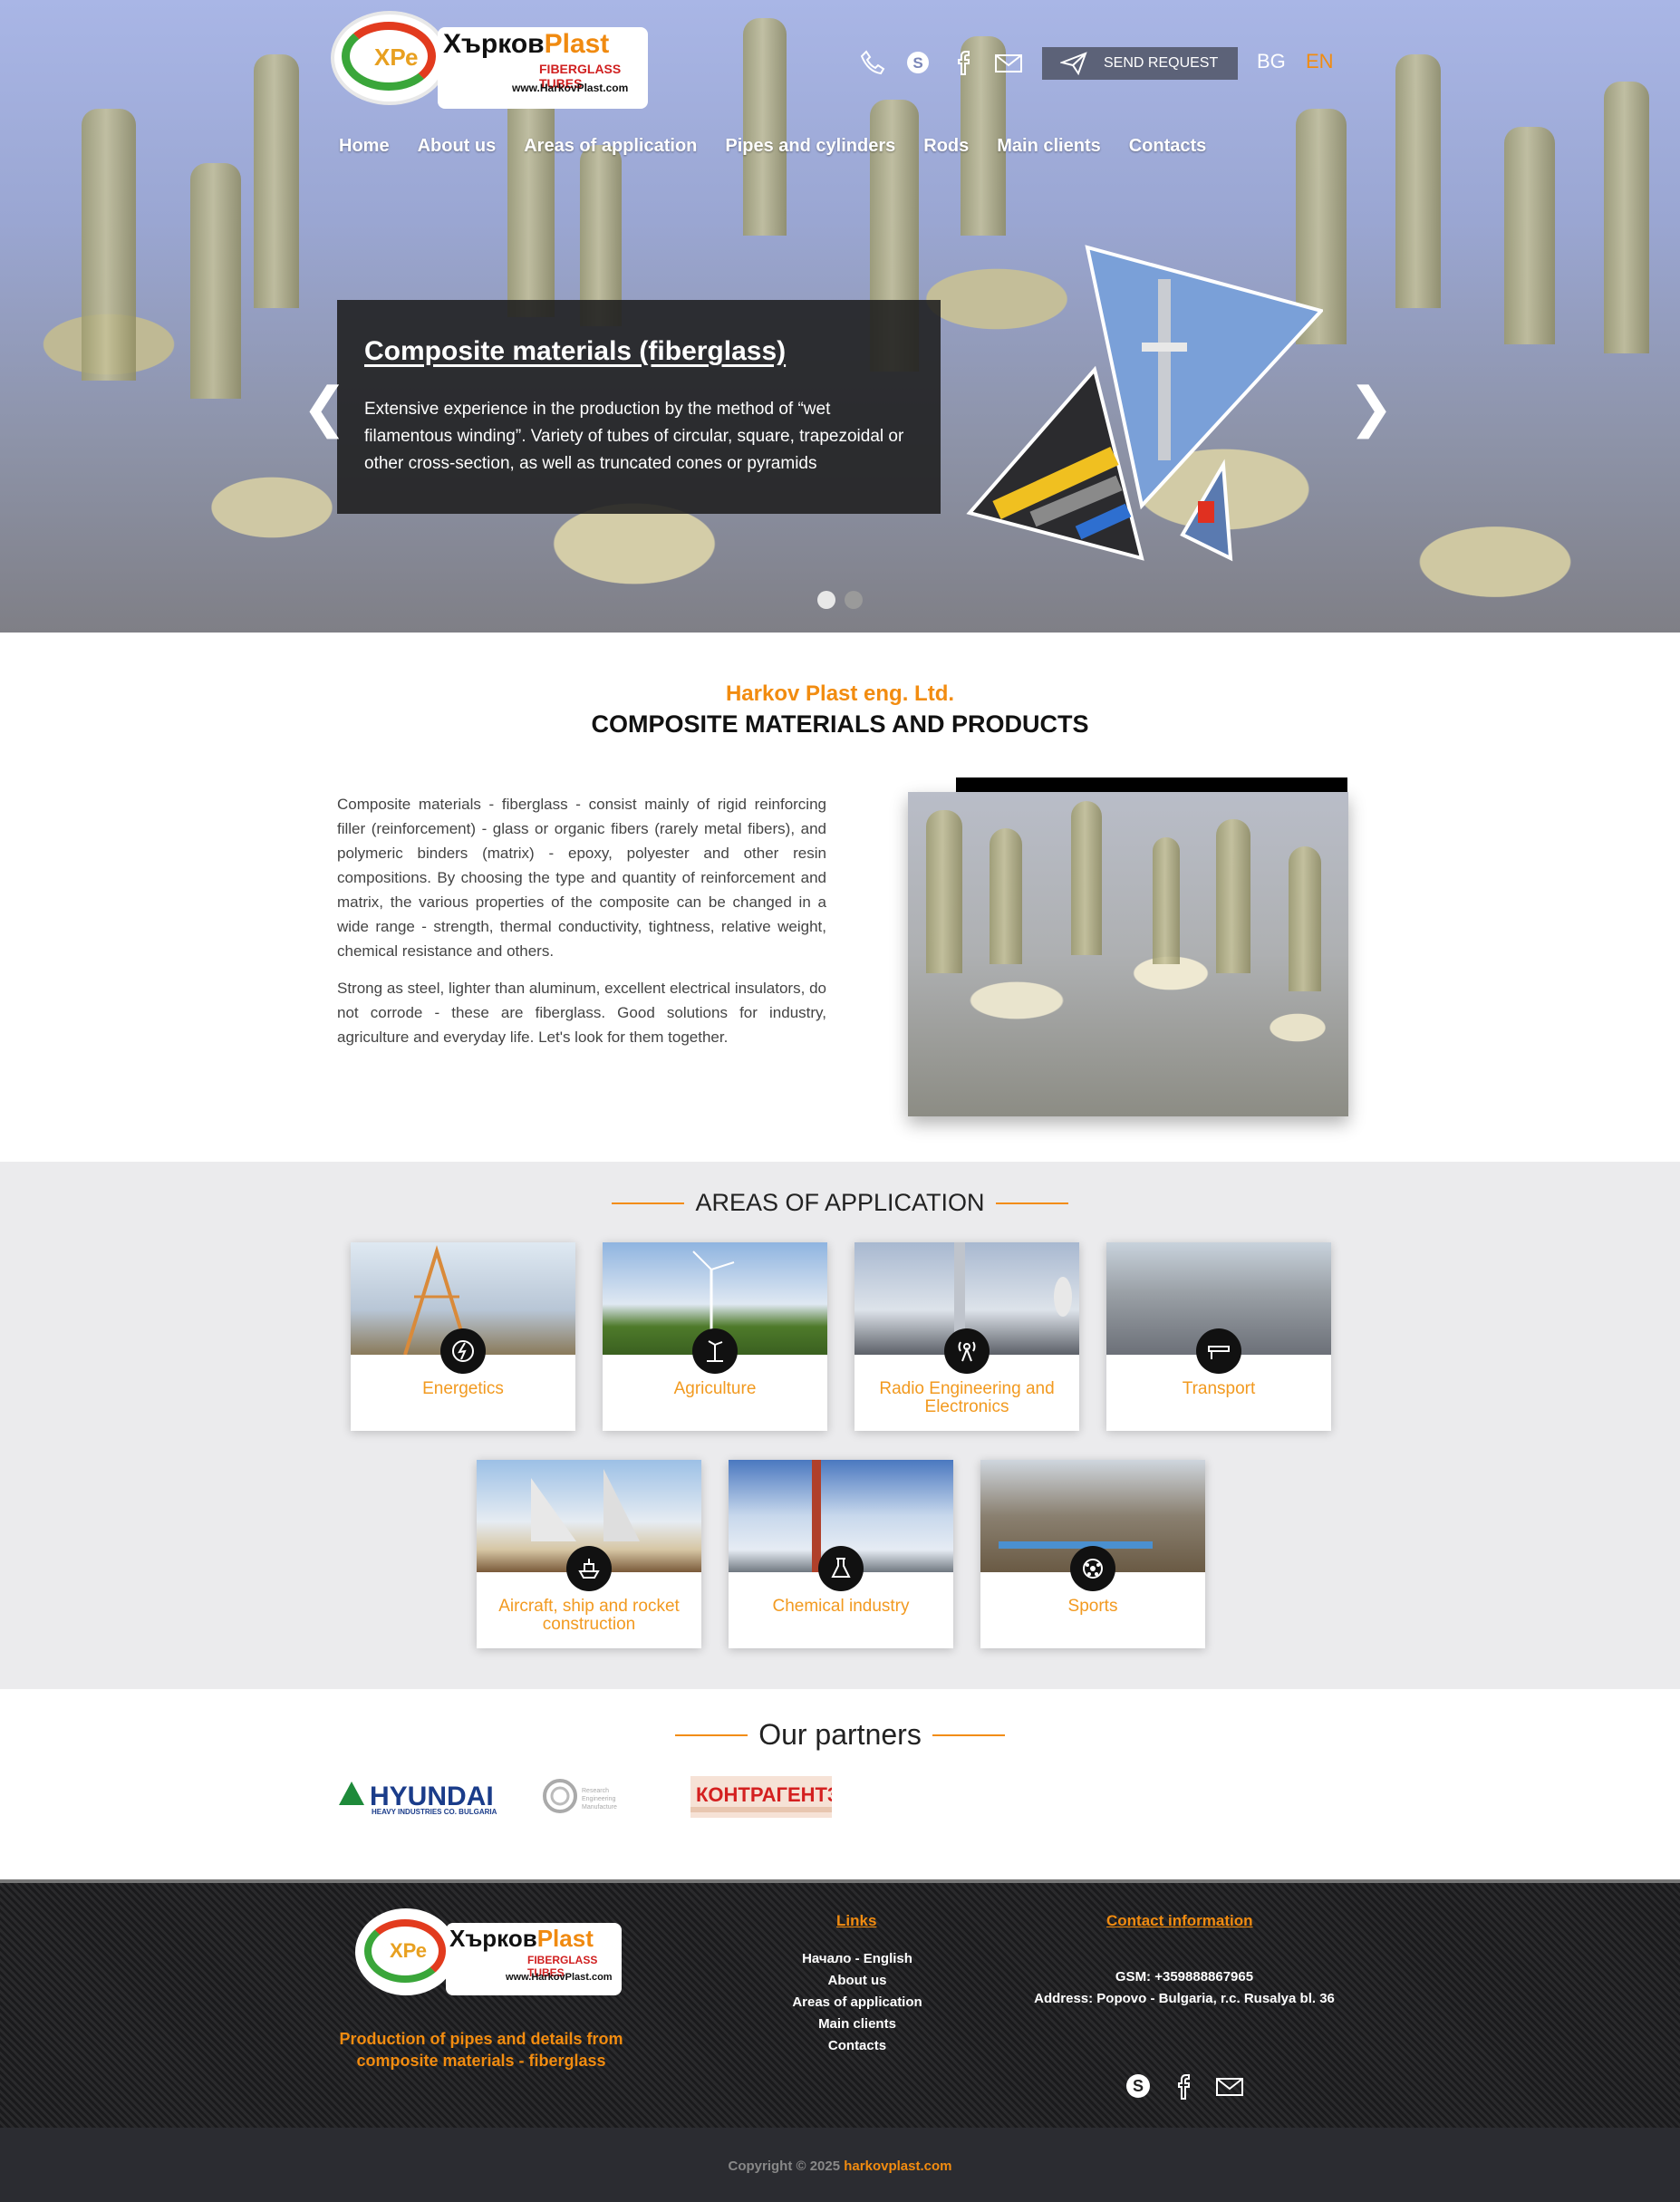  I want to click on ball-icon, so click(1092, 1568).